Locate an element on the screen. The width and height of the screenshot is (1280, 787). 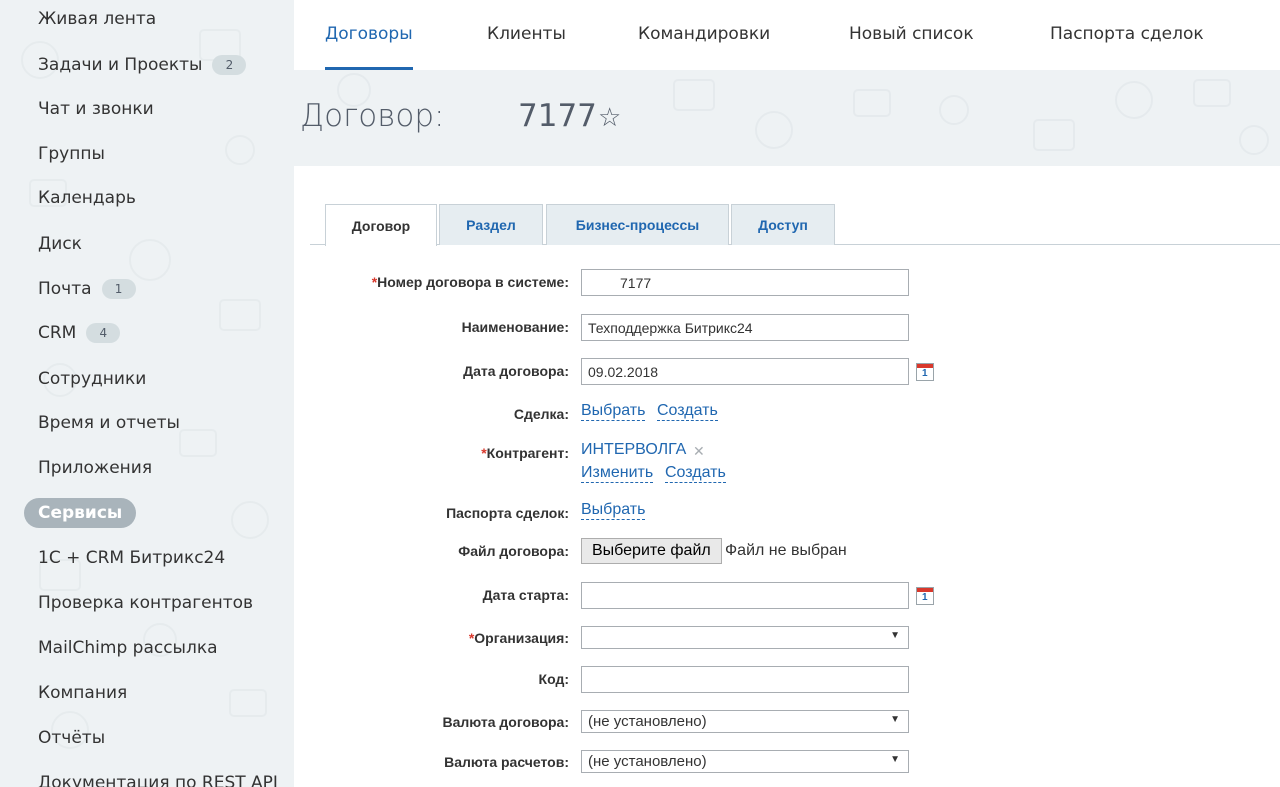
sidebar-item-mail: Почта 1 is located at coordinates (87, 289).